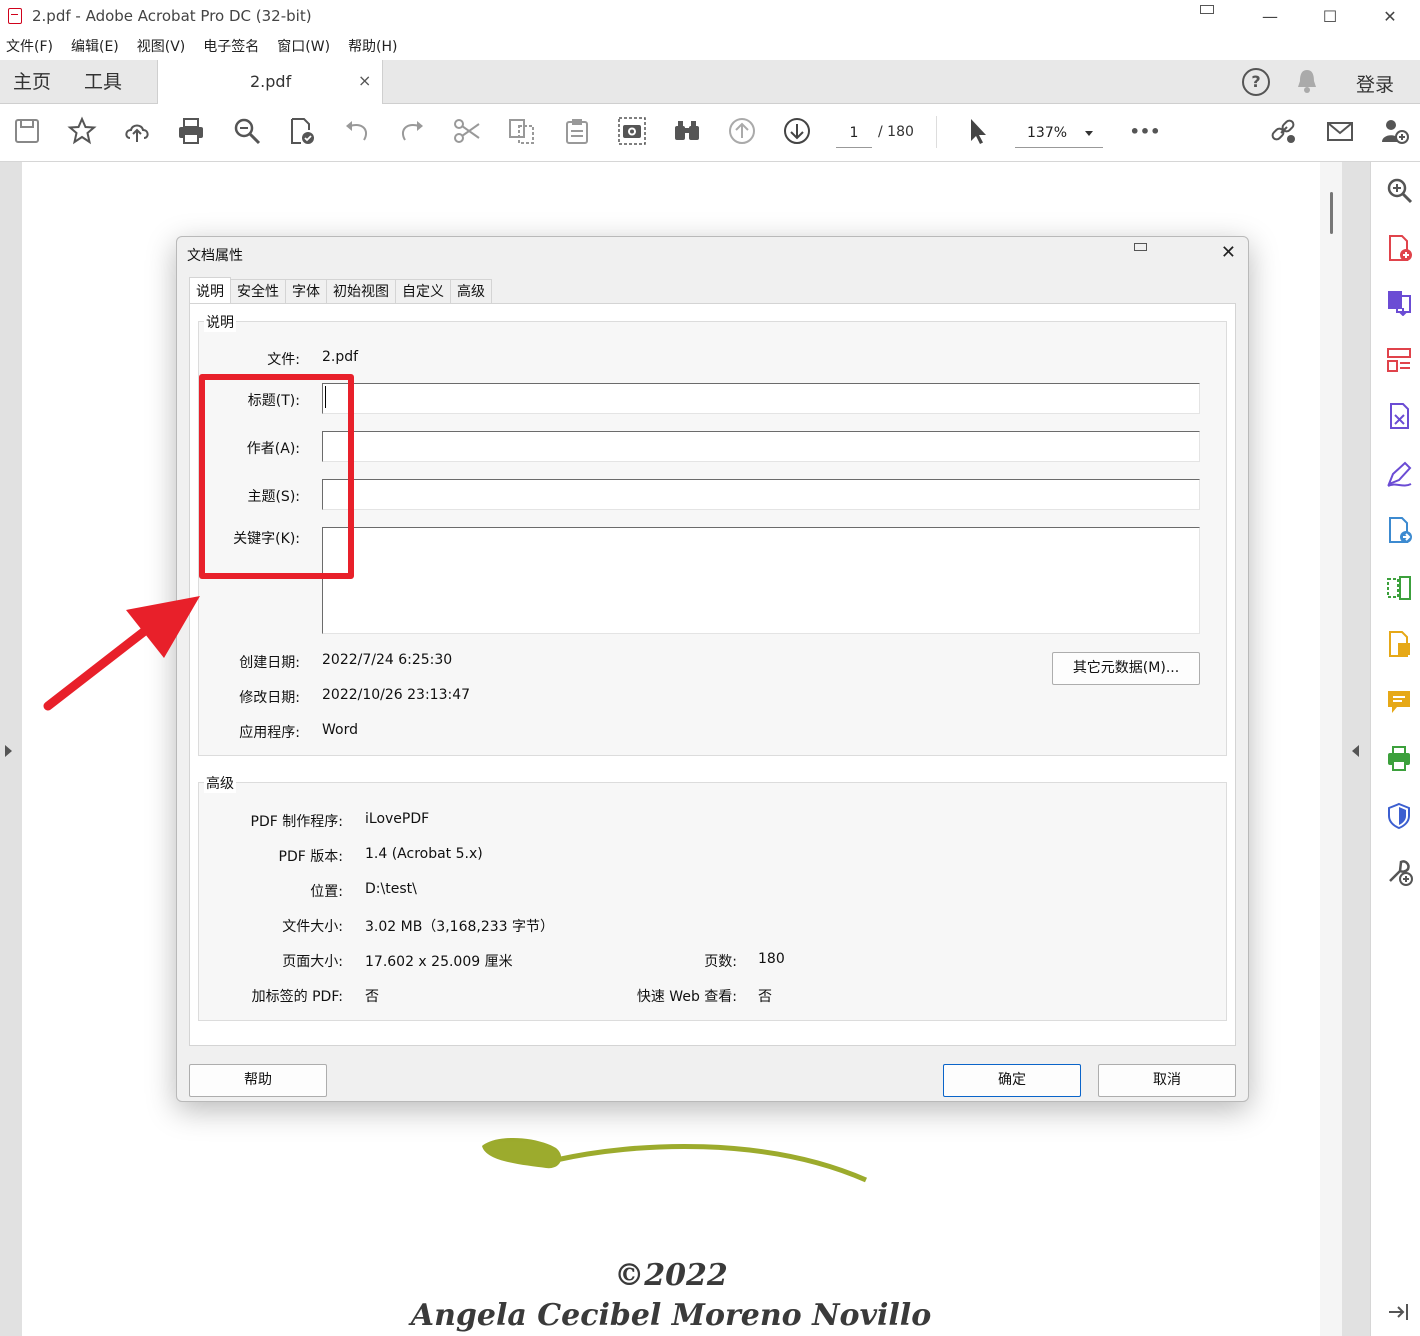 The image size is (1420, 1336). Describe the element at coordinates (1399, 474) in the screenshot. I see `fill-sign-icon` at that location.